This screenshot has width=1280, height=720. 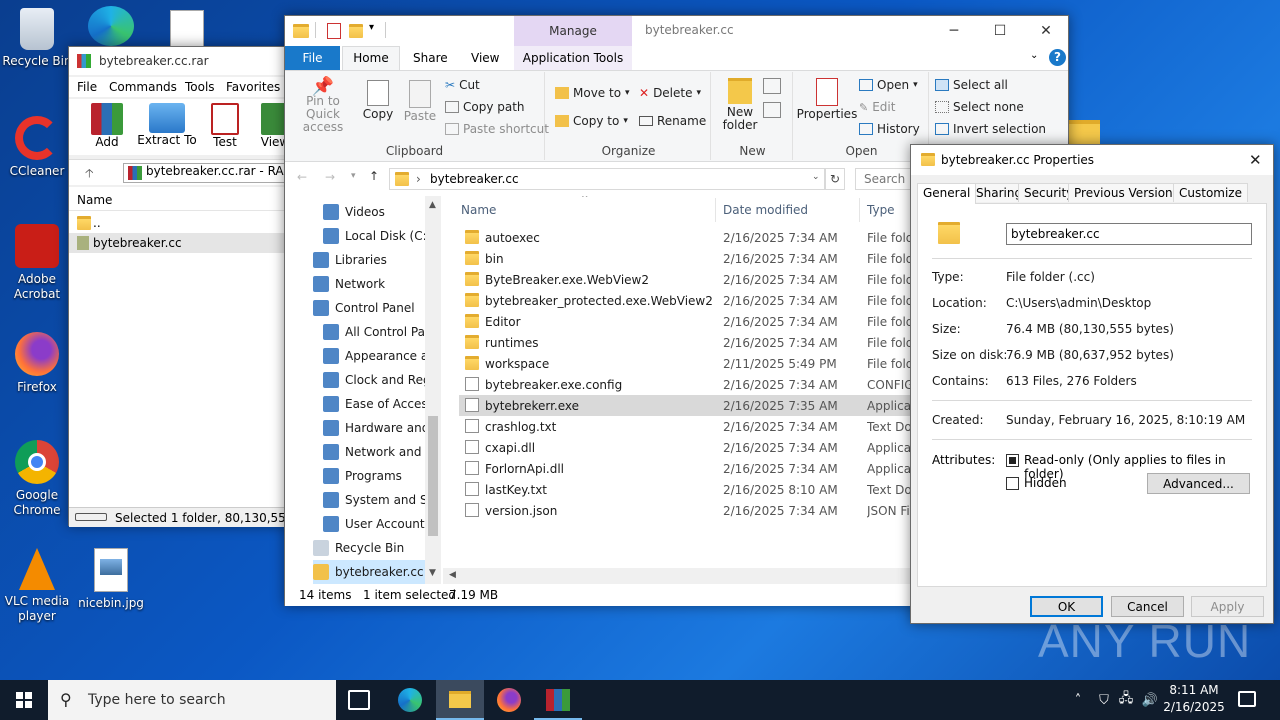 I want to click on up-arrow-icon: ↑, so click(x=374, y=176).